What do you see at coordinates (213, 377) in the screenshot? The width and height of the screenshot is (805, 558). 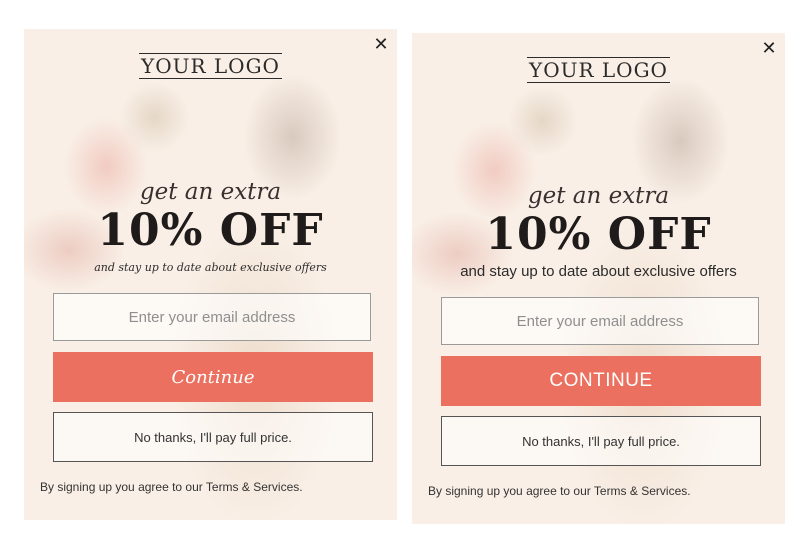 I see `continue-button: Continue` at bounding box center [213, 377].